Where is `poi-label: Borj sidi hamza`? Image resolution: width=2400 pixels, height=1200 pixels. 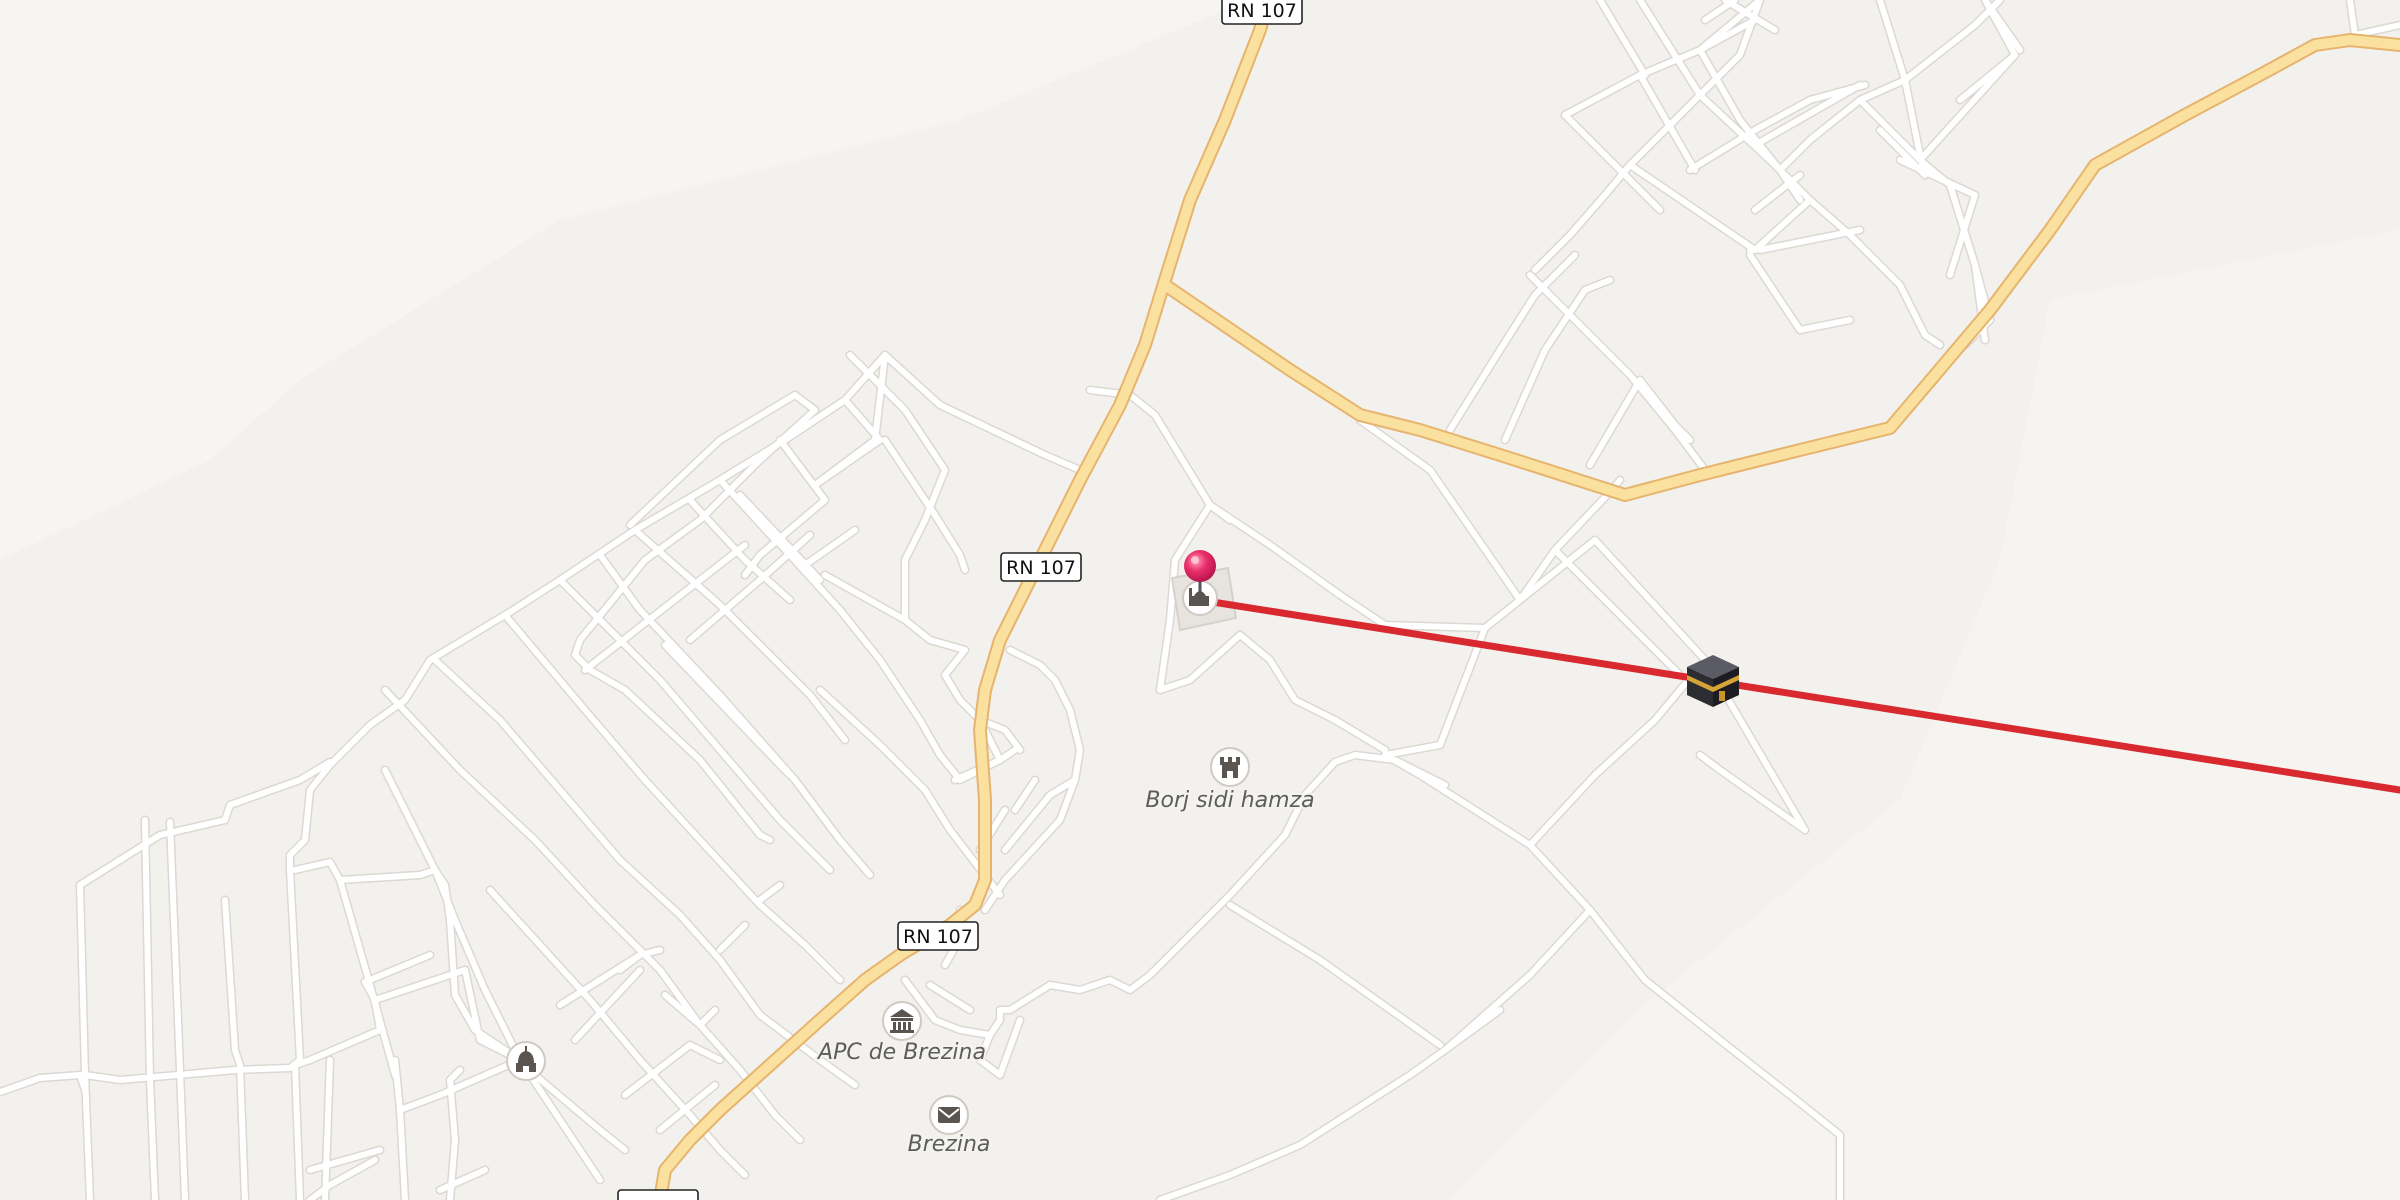
poi-label: Borj sidi hamza is located at coordinates (1229, 800).